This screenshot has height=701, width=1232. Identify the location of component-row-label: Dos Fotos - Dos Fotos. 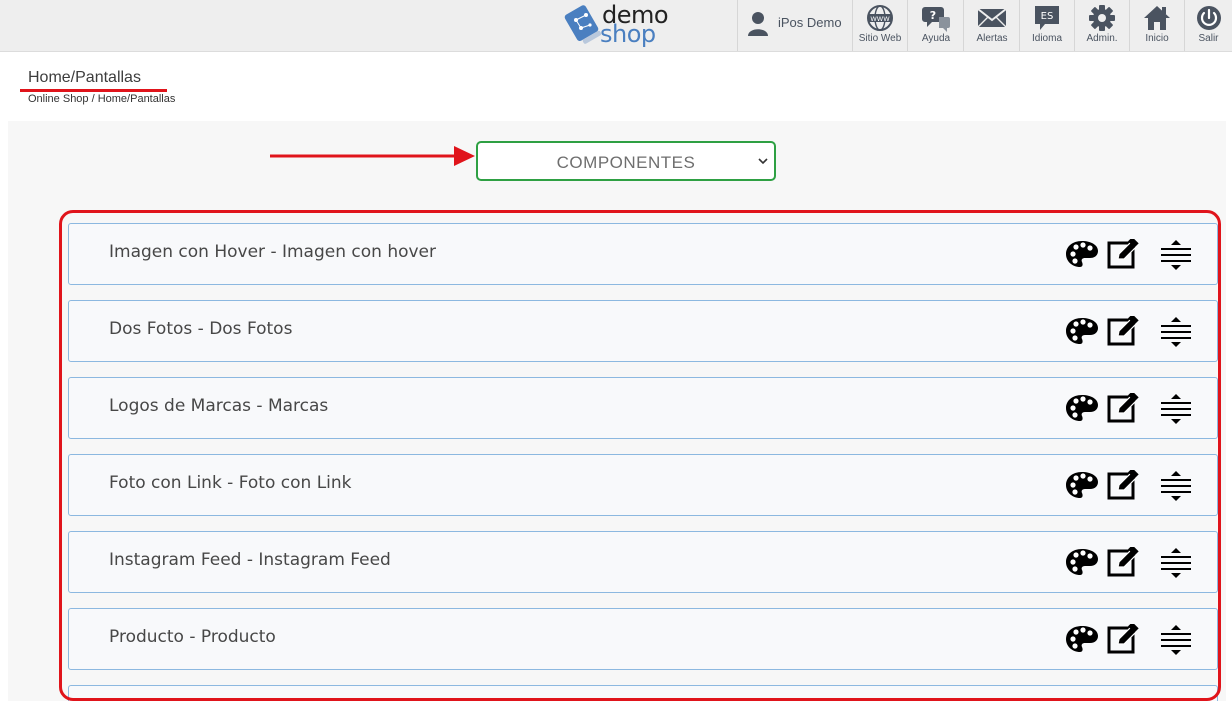
(201, 329).